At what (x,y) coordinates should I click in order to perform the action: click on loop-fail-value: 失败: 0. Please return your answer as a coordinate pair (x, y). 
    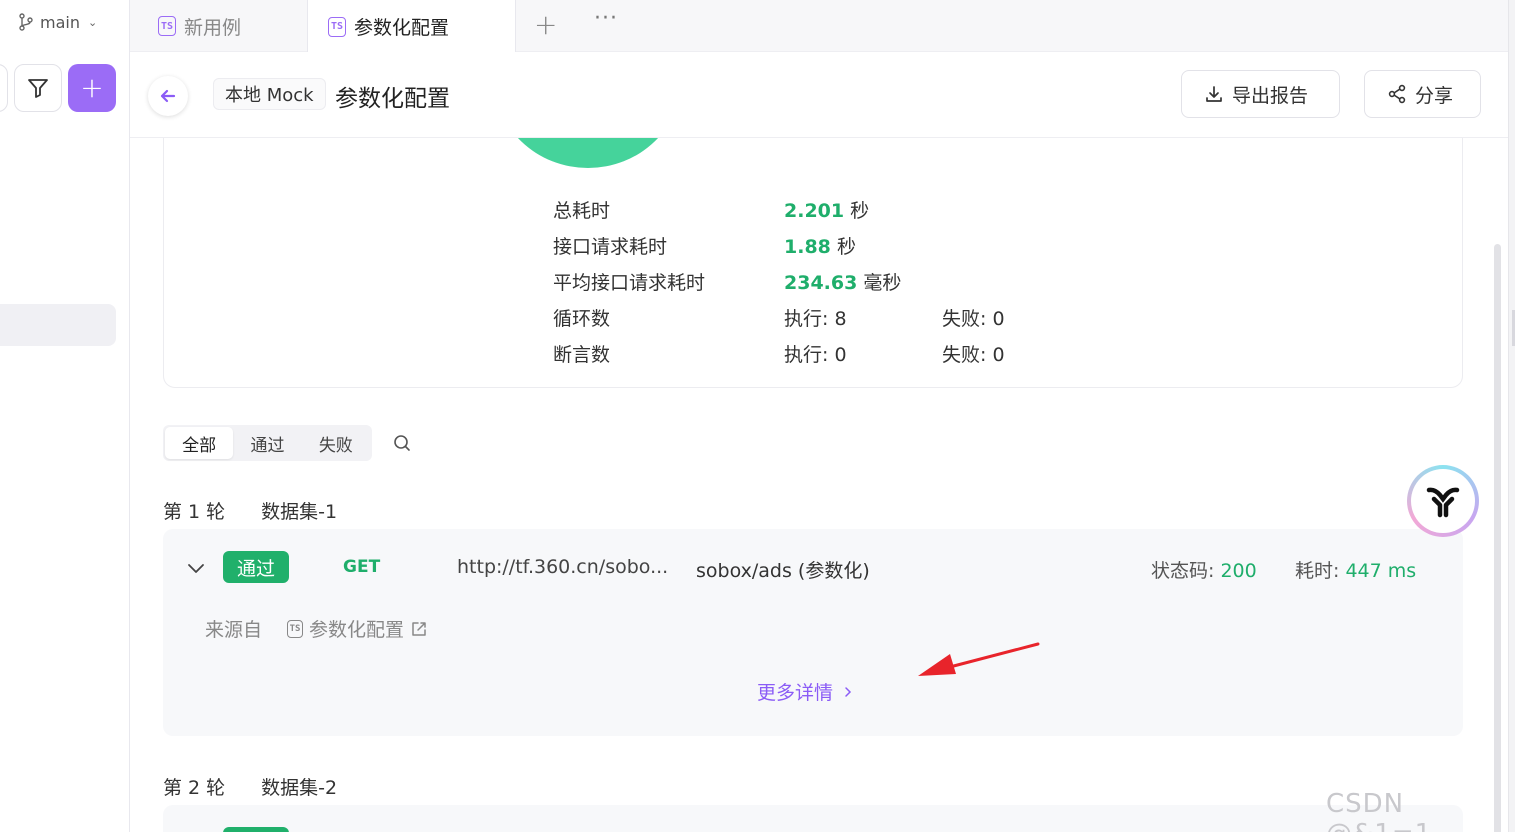
    Looking at the image, I should click on (973, 319).